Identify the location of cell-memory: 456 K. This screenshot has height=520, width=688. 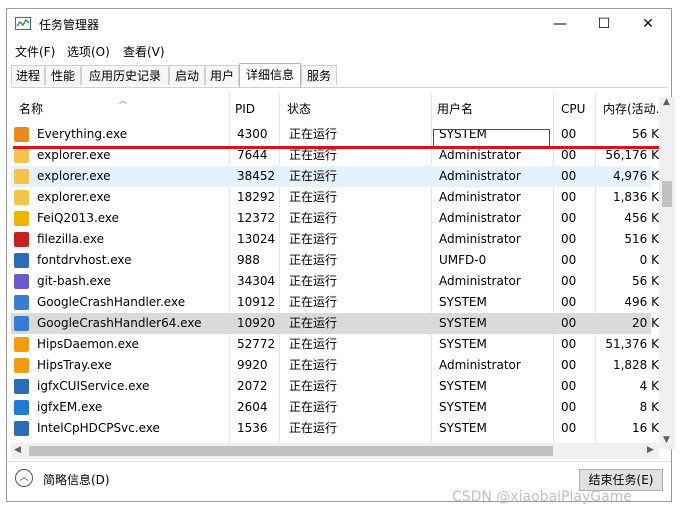
(641, 218).